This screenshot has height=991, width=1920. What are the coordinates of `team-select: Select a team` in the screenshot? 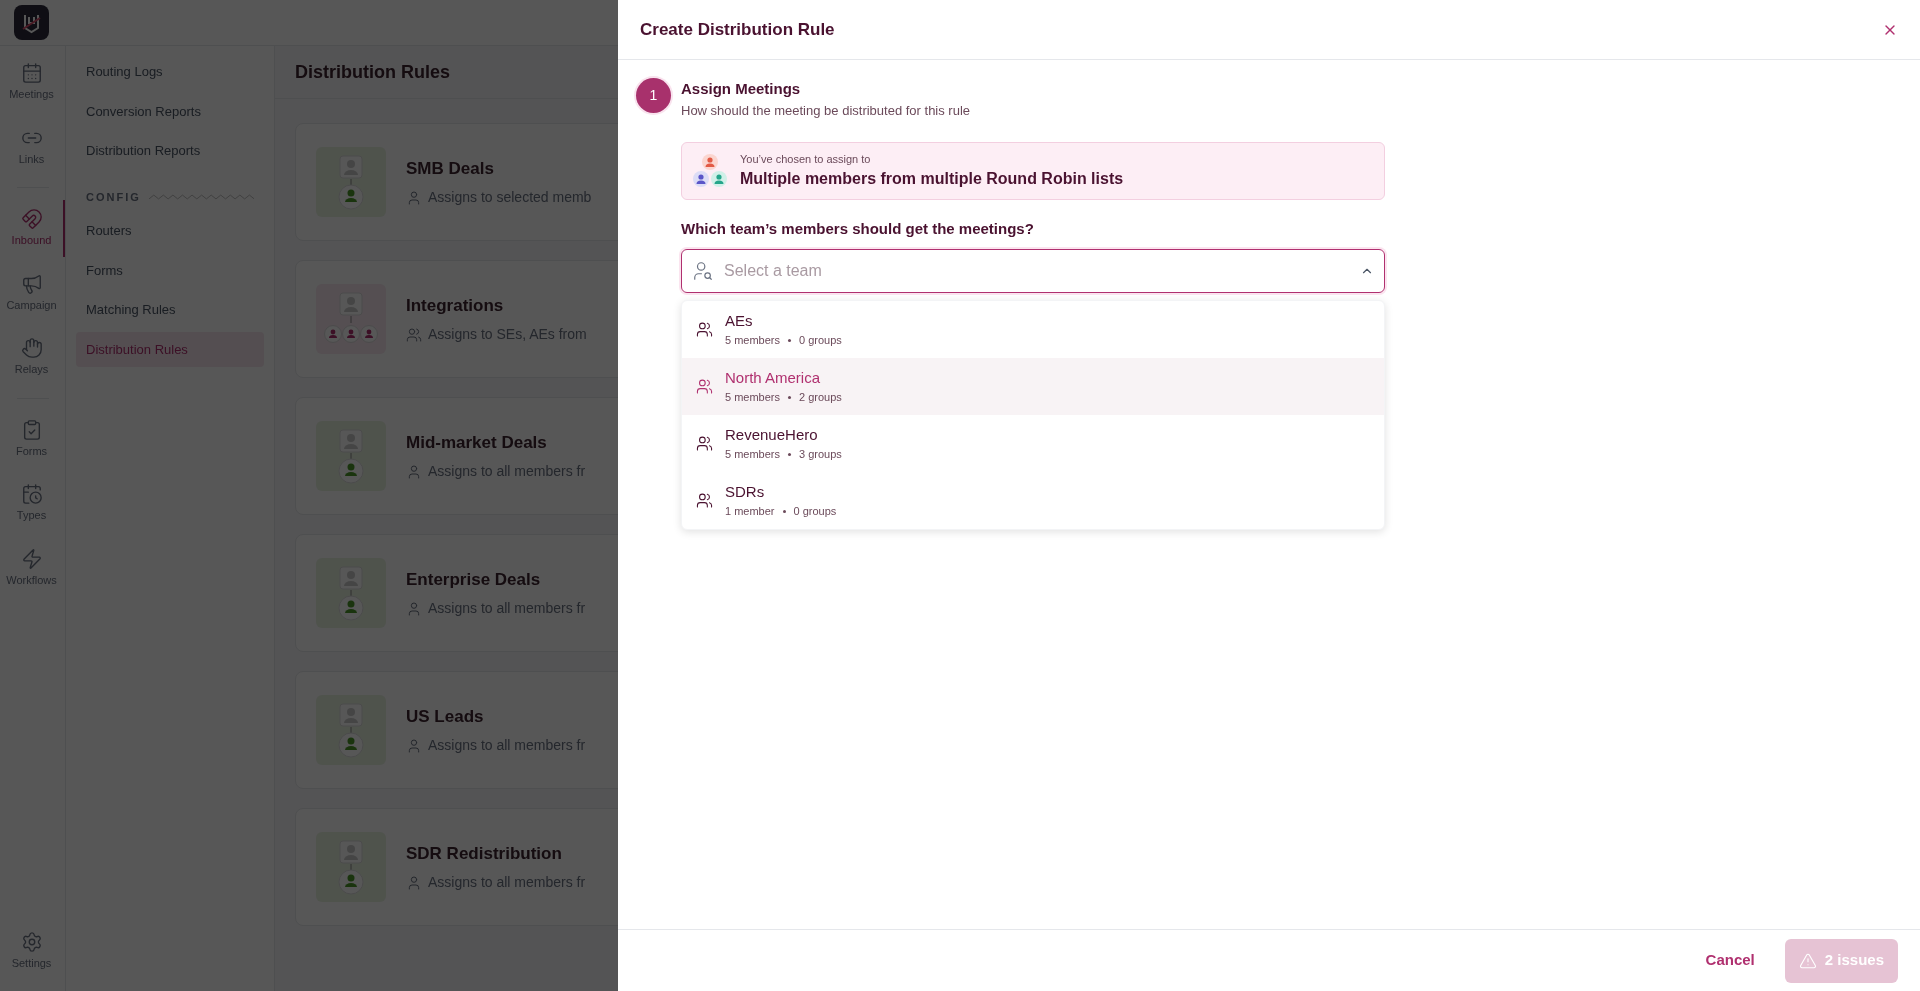 It's located at (1033, 270).